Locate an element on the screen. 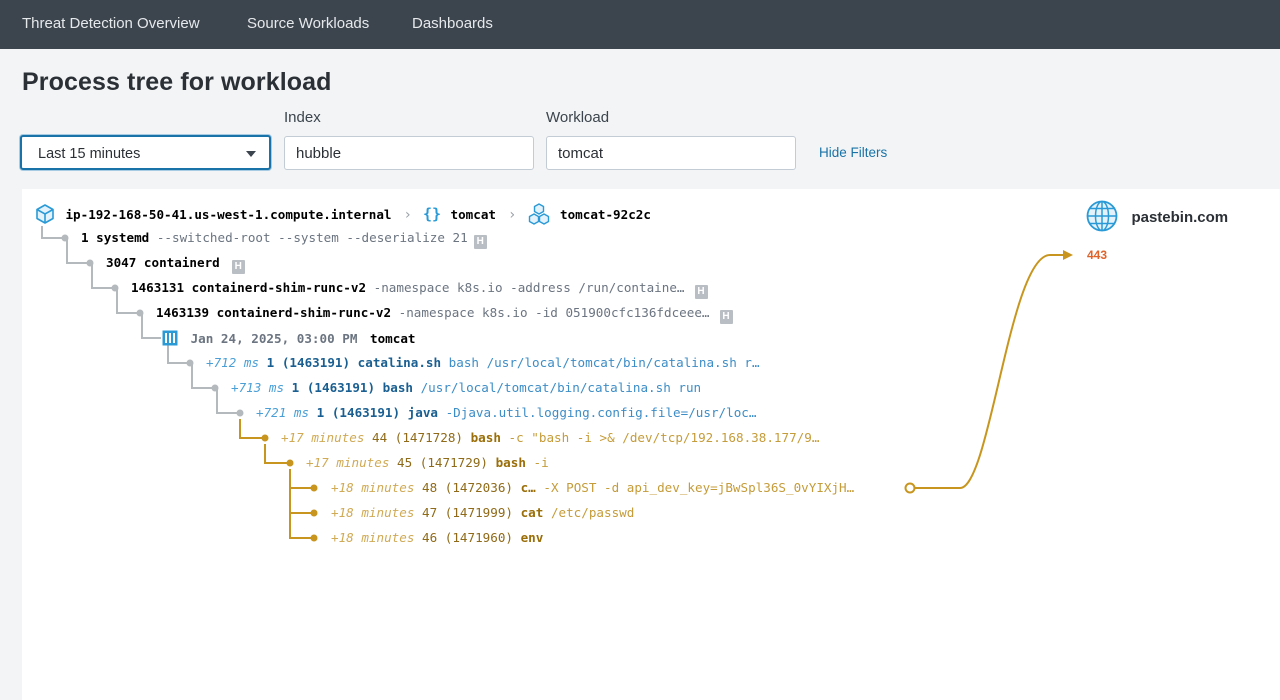  process-name: 1 (1463191) java is located at coordinates (377, 412).